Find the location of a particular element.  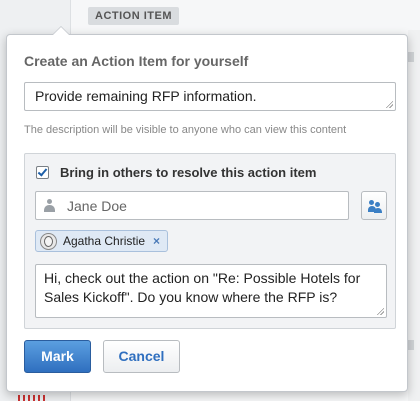

selected-person-name: Agatha Christie is located at coordinates (104, 241).